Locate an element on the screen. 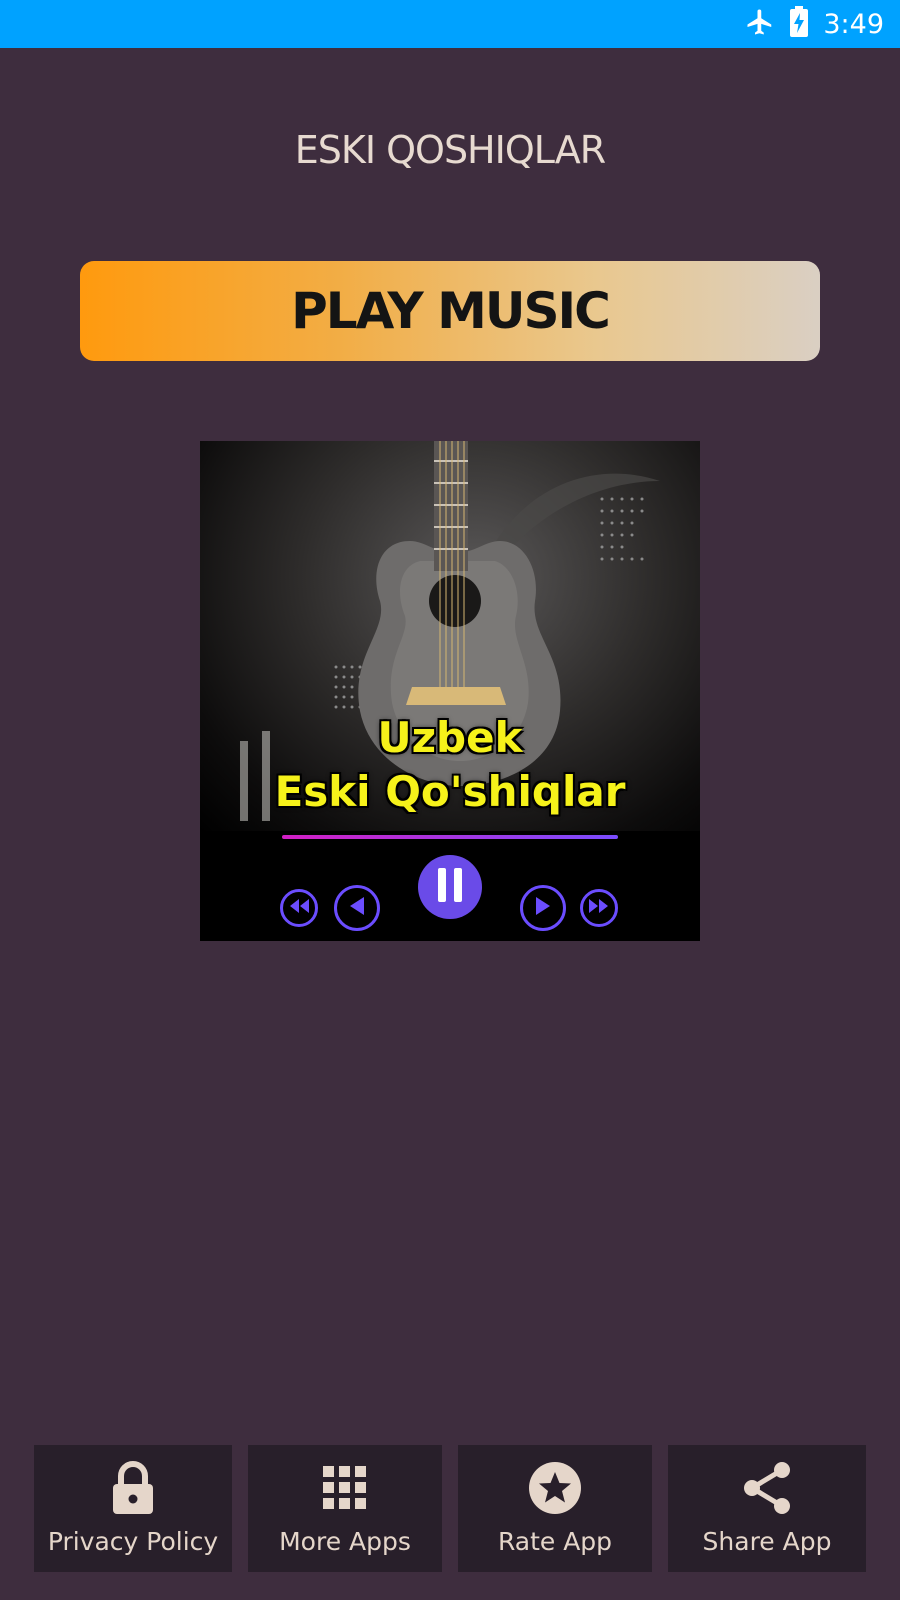 The width and height of the screenshot is (900, 1600). share-app-button: Share App is located at coordinates (767, 1508).